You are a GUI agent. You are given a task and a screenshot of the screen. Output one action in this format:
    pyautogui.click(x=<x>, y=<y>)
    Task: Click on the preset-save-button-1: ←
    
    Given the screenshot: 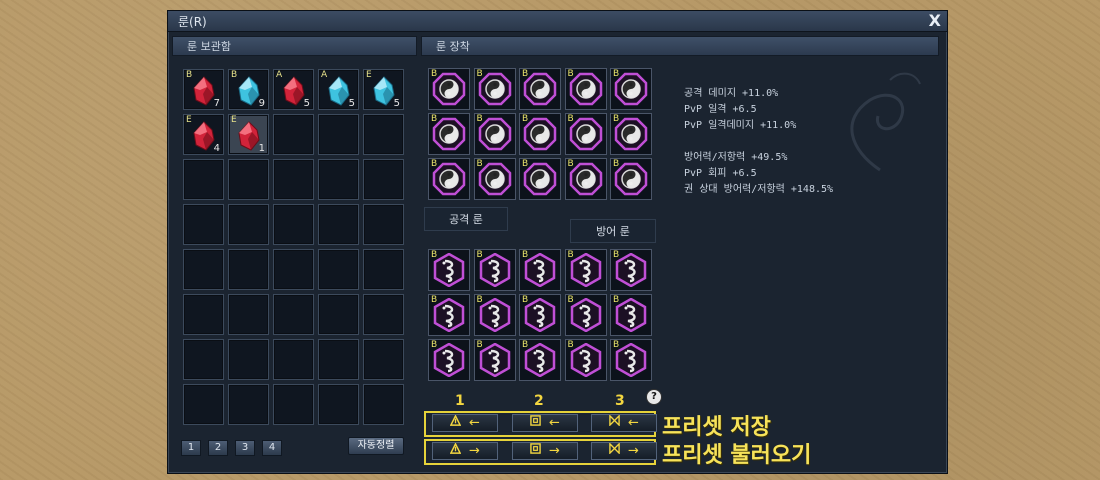 What is the action you would take?
    pyautogui.click(x=465, y=423)
    